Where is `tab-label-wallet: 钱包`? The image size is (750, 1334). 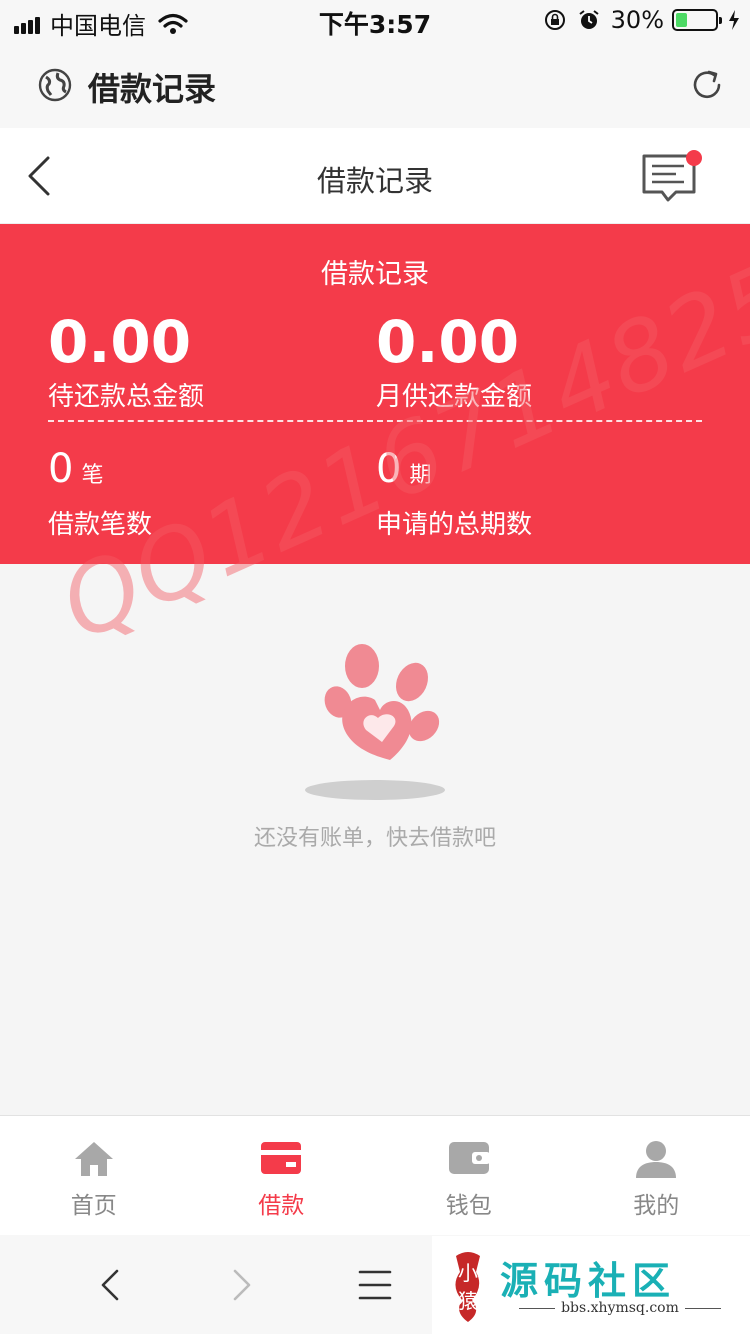
tab-label-wallet: 钱包 is located at coordinates (468, 1206).